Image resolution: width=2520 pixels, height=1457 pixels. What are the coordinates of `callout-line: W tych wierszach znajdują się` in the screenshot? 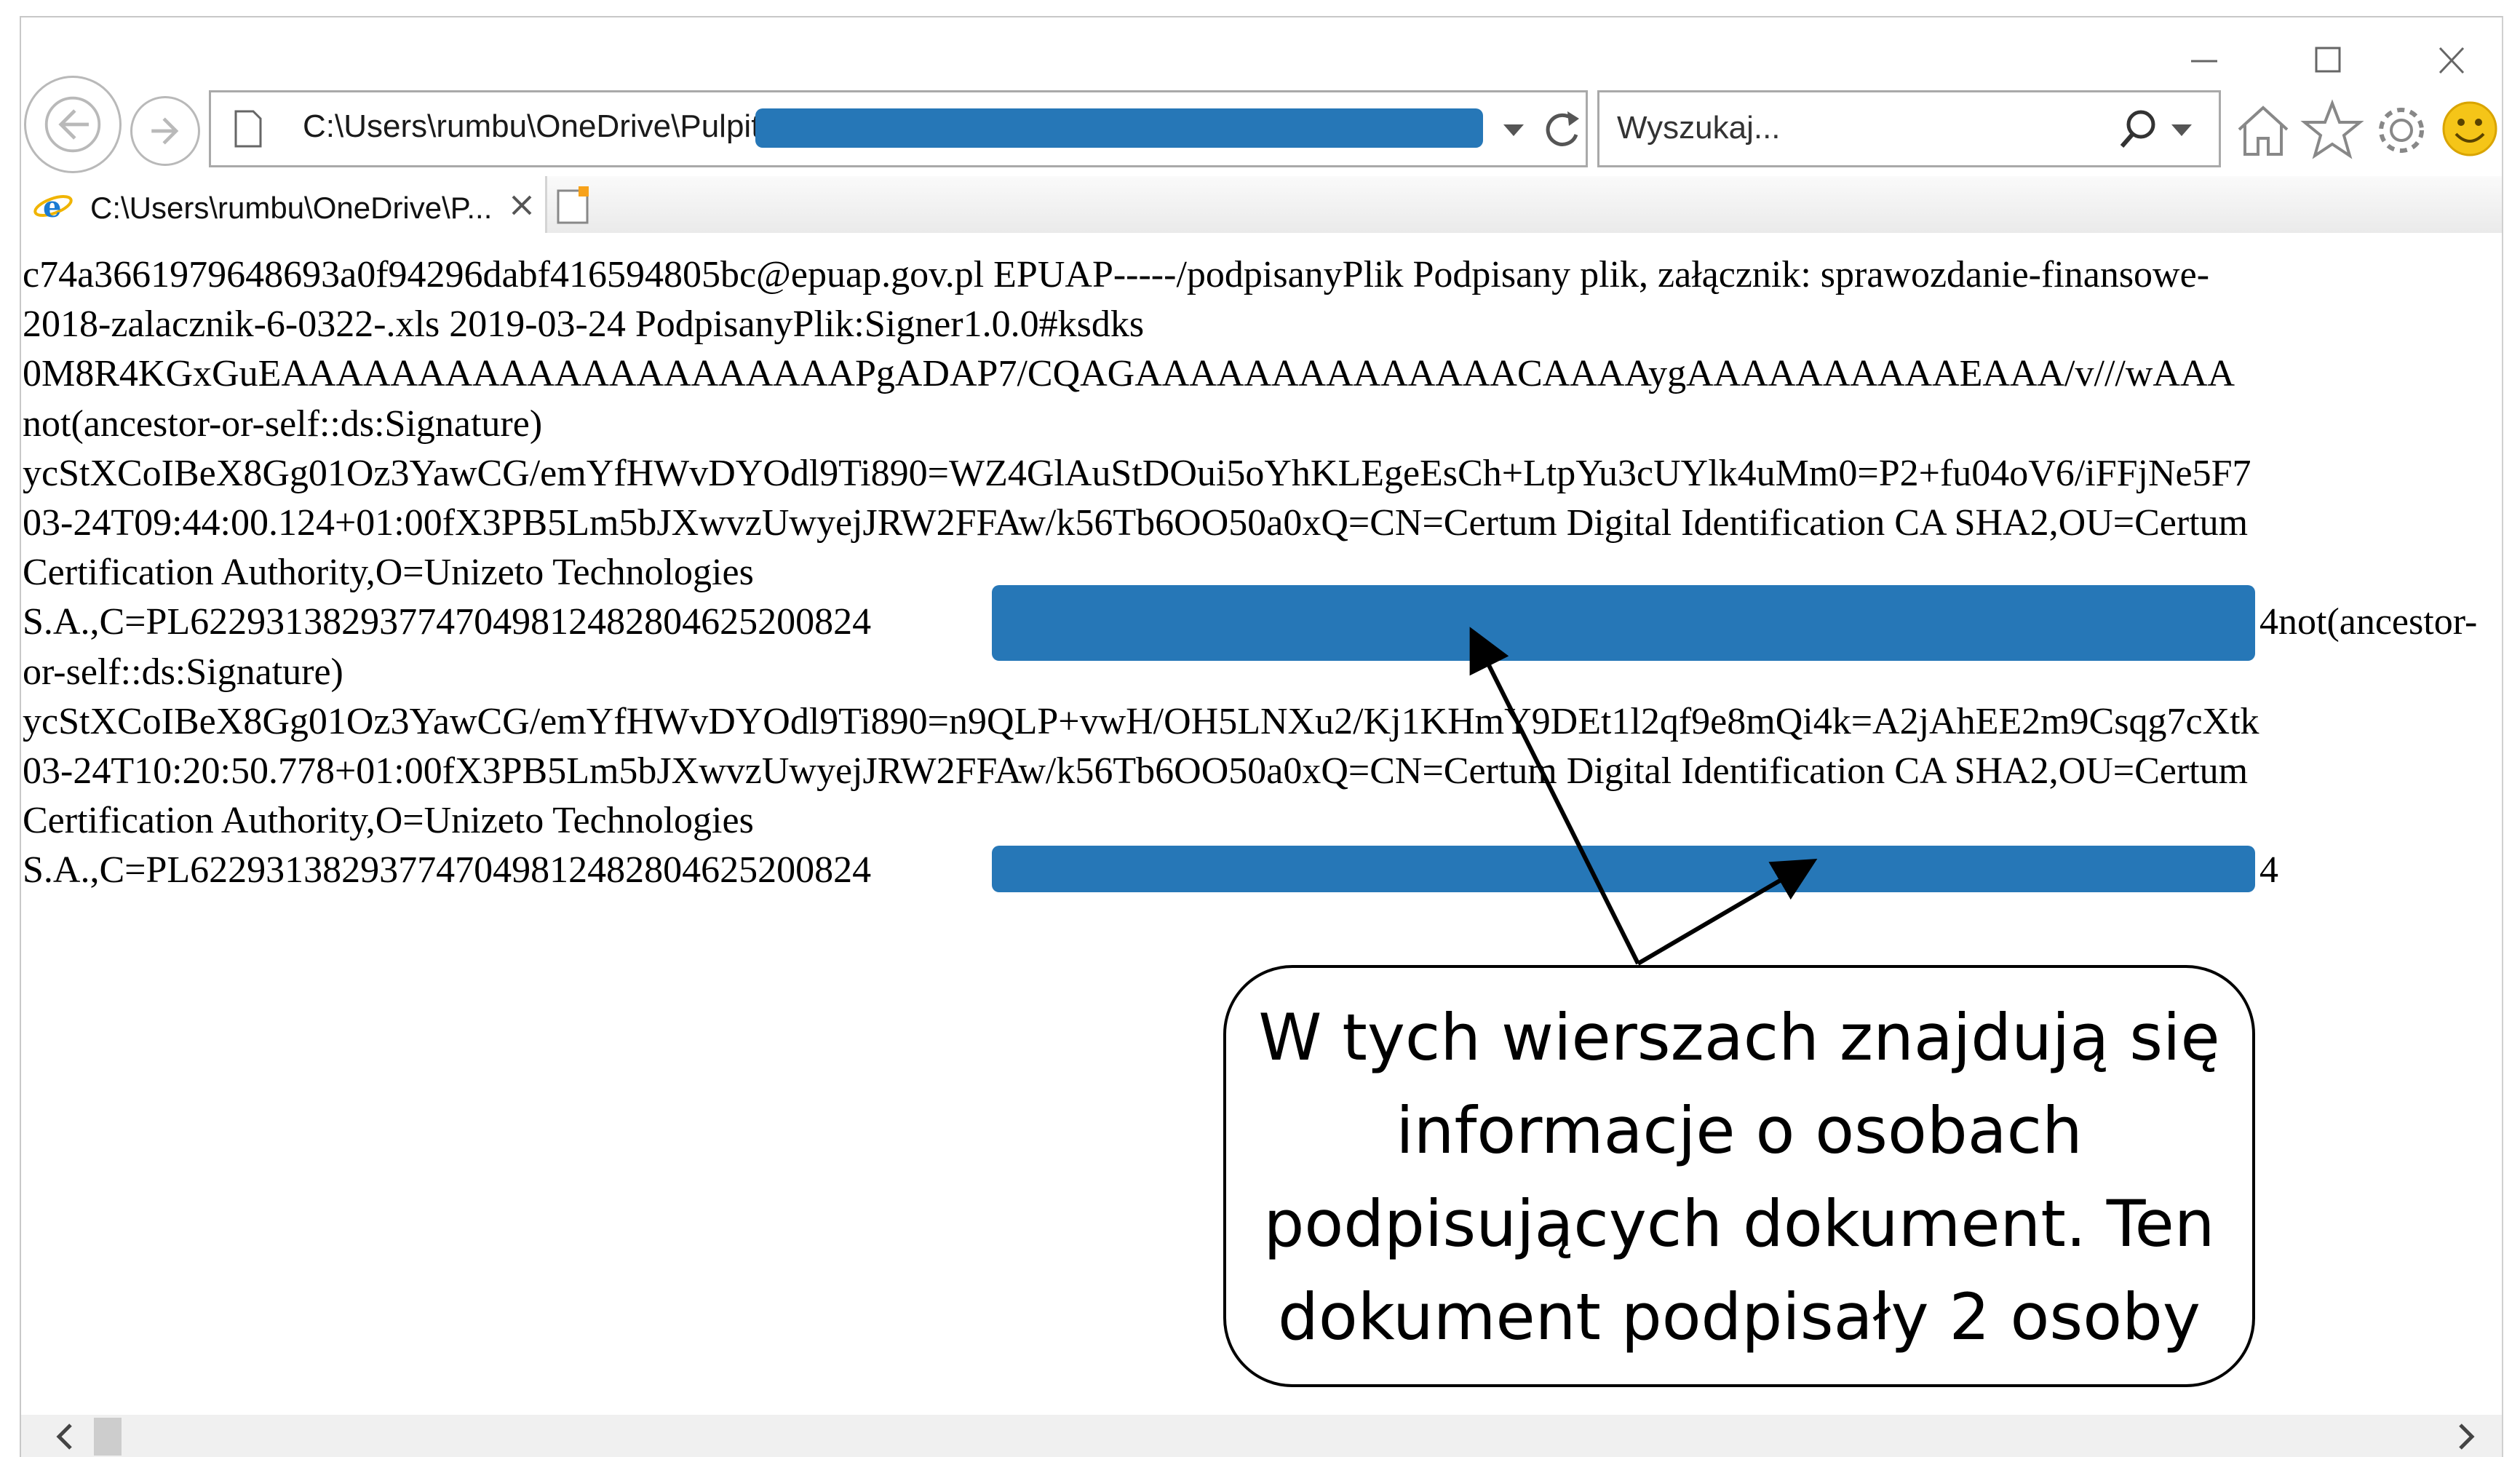 It's located at (1739, 1037).